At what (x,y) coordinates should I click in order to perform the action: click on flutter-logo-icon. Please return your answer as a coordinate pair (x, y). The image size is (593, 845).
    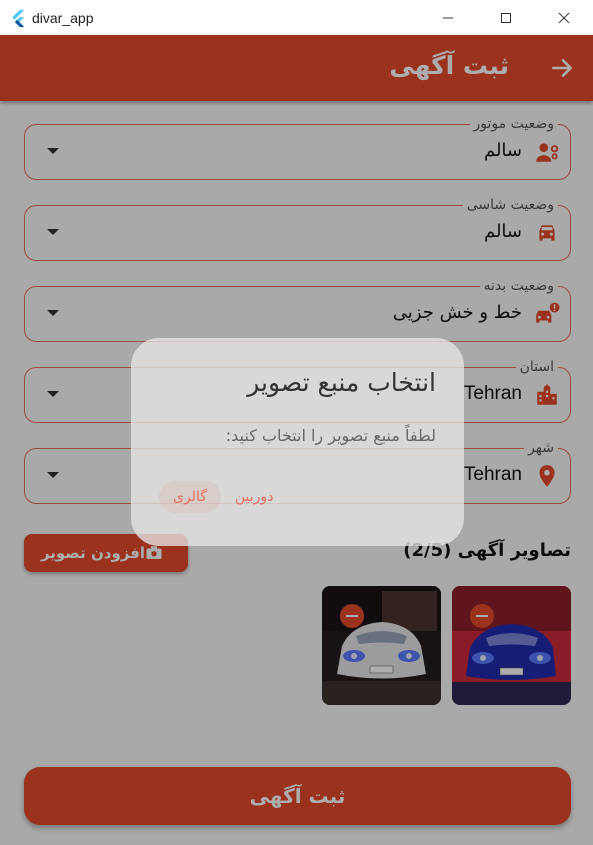
    Looking at the image, I should click on (18, 18).